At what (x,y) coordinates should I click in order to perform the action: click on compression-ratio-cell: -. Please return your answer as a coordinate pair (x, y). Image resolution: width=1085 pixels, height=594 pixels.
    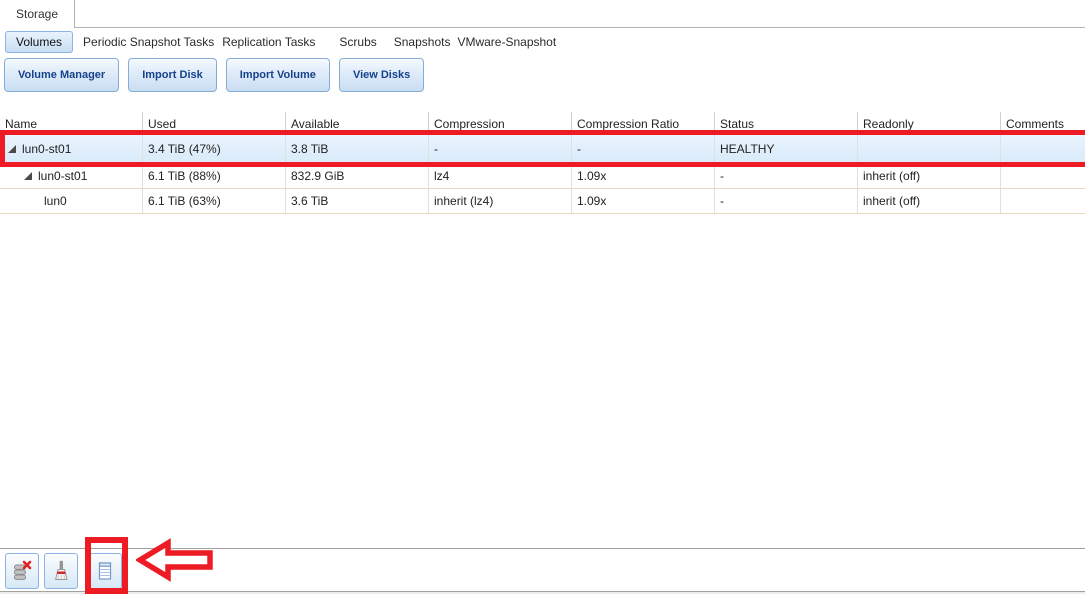
    Looking at the image, I should click on (643, 148).